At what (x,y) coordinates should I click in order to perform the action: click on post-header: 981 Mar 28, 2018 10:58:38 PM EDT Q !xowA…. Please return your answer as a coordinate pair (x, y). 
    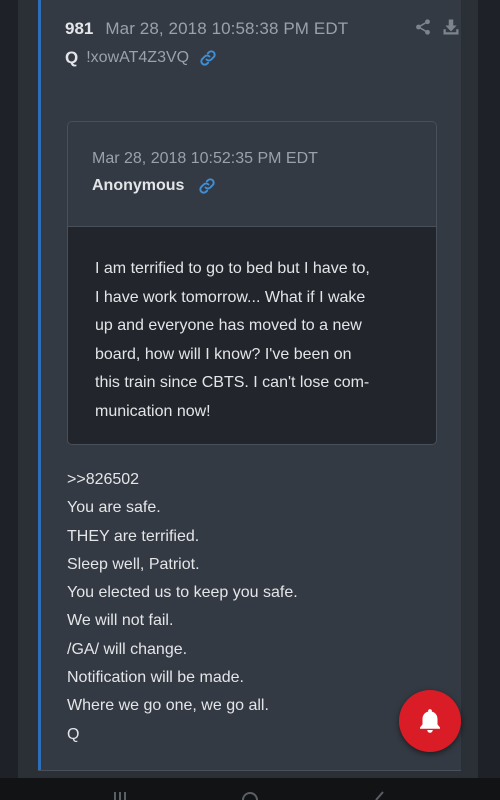
    Looking at the image, I should click on (262, 43).